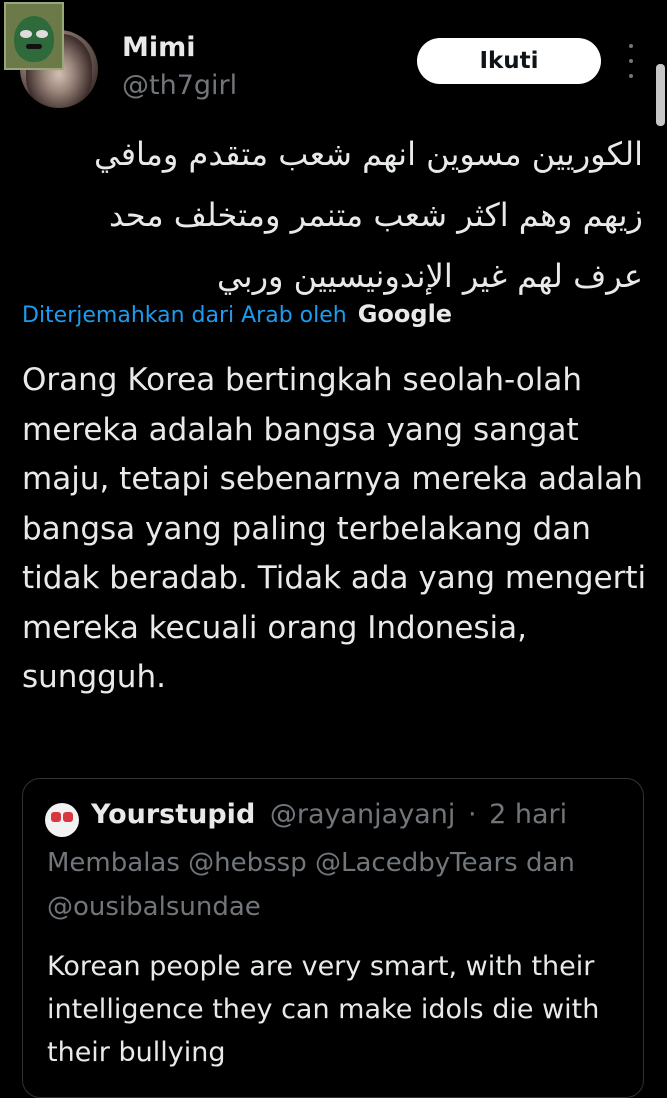 The height and width of the screenshot is (1098, 667). What do you see at coordinates (631, 61) in the screenshot?
I see `more-vertical-icon` at bounding box center [631, 61].